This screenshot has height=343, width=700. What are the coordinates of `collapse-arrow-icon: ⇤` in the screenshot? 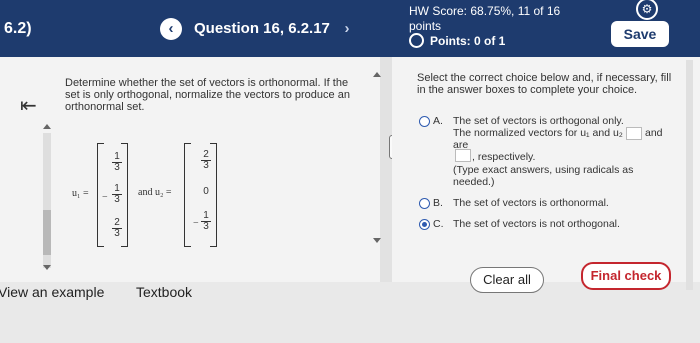 It's located at (28, 105).